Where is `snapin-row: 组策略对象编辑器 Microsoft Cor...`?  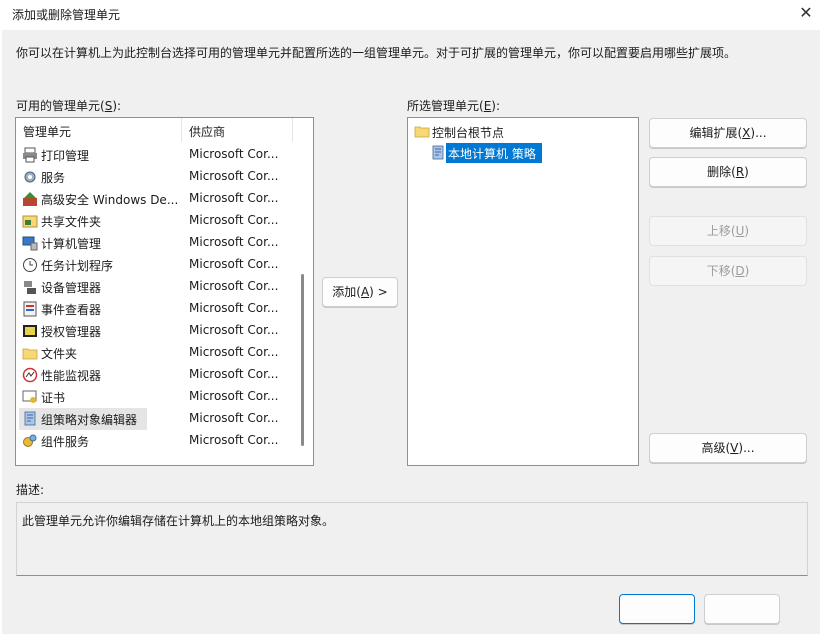
snapin-row: 组策略对象编辑器 Microsoft Cor... is located at coordinates (155, 419).